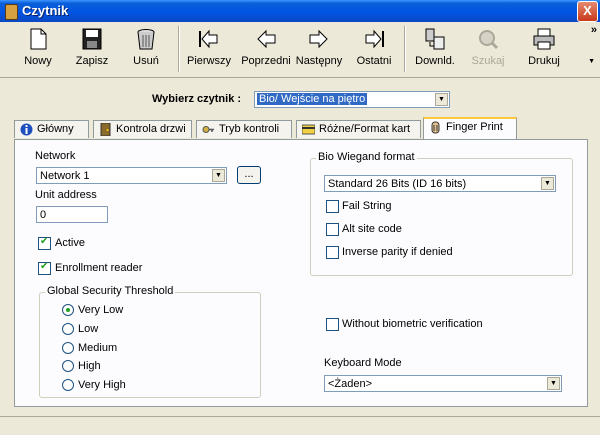 This screenshot has width=600, height=435. Describe the element at coordinates (44, 268) in the screenshot. I see `enrollment-reader-checkbox` at that location.